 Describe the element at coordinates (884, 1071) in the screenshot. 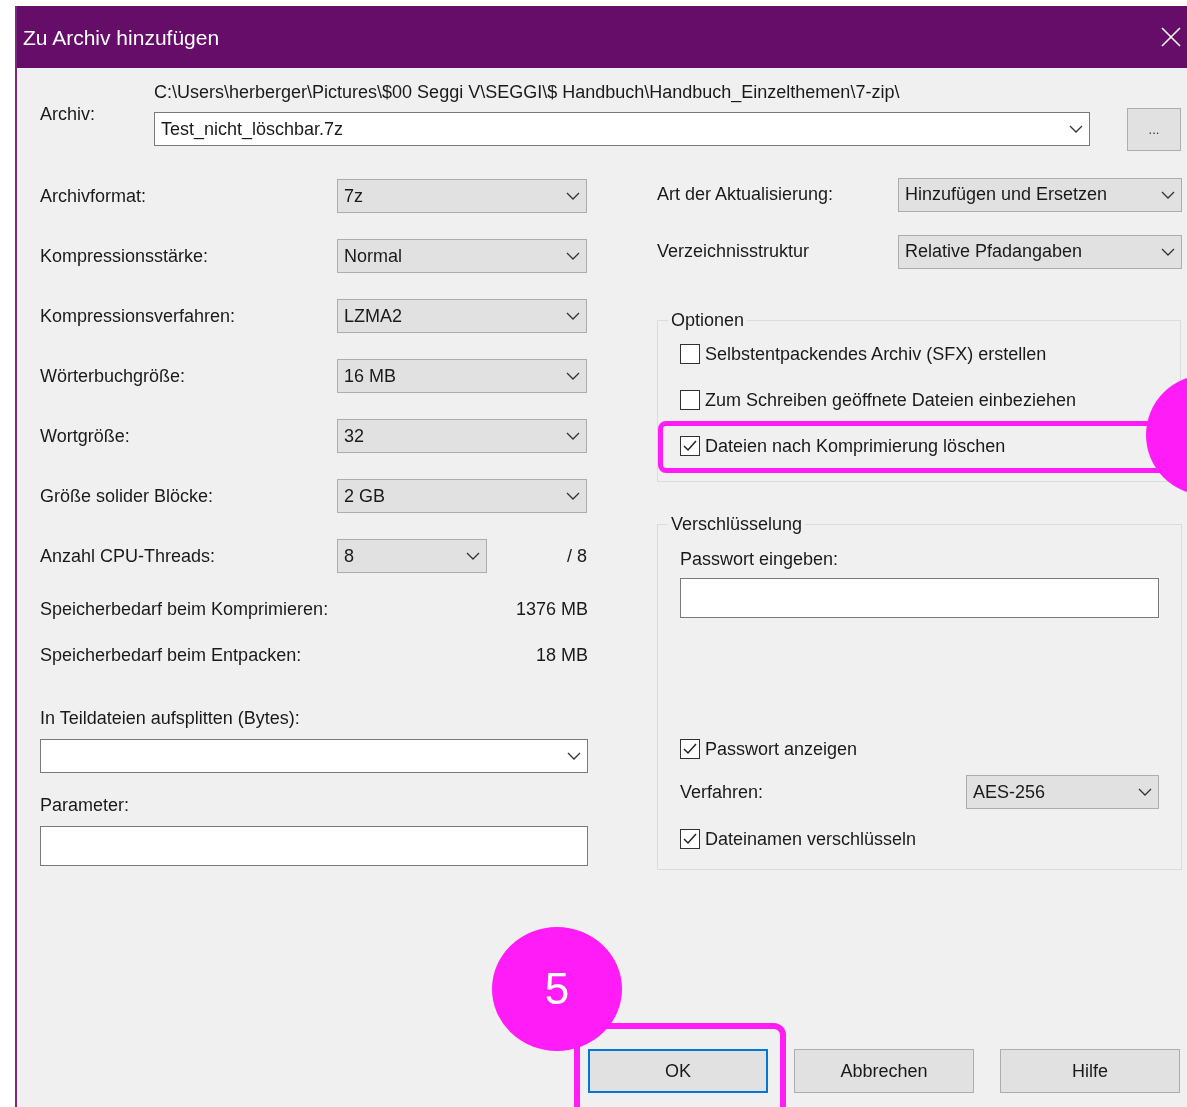

I see `dialog-button: Abbrechen` at that location.